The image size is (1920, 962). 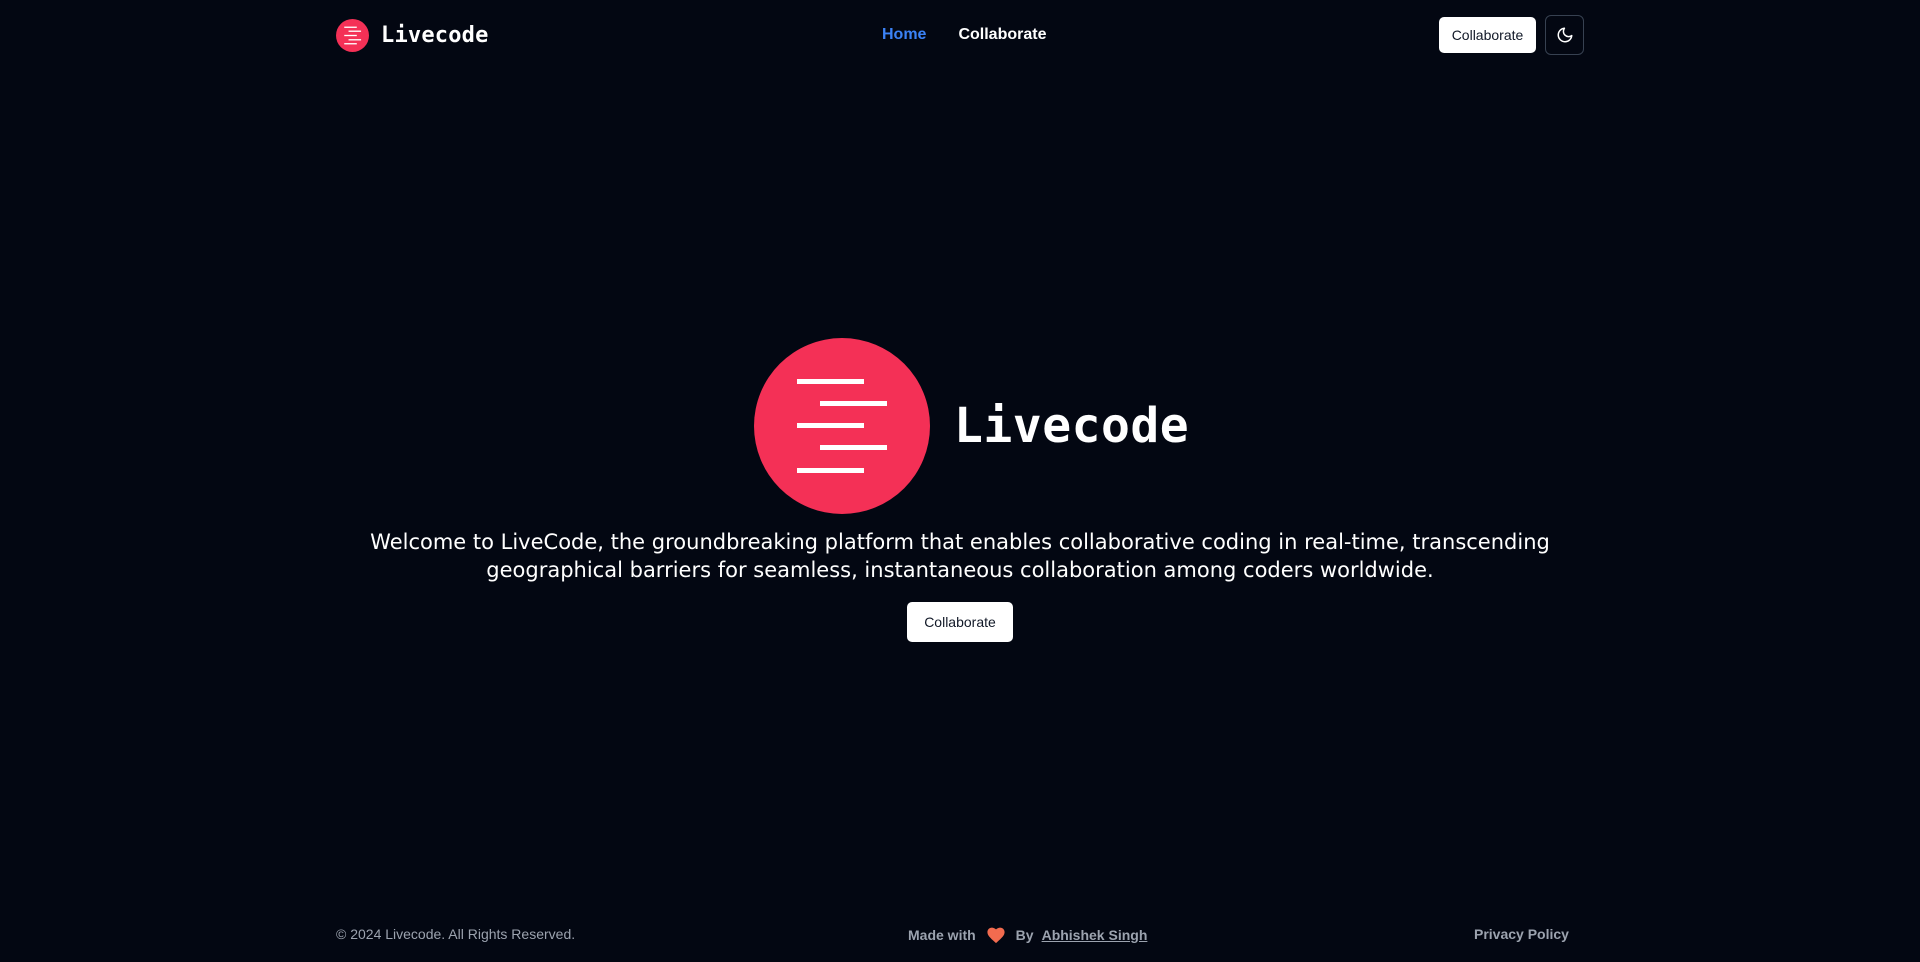 I want to click on livecode-hero-logo-icon, so click(x=842, y=426).